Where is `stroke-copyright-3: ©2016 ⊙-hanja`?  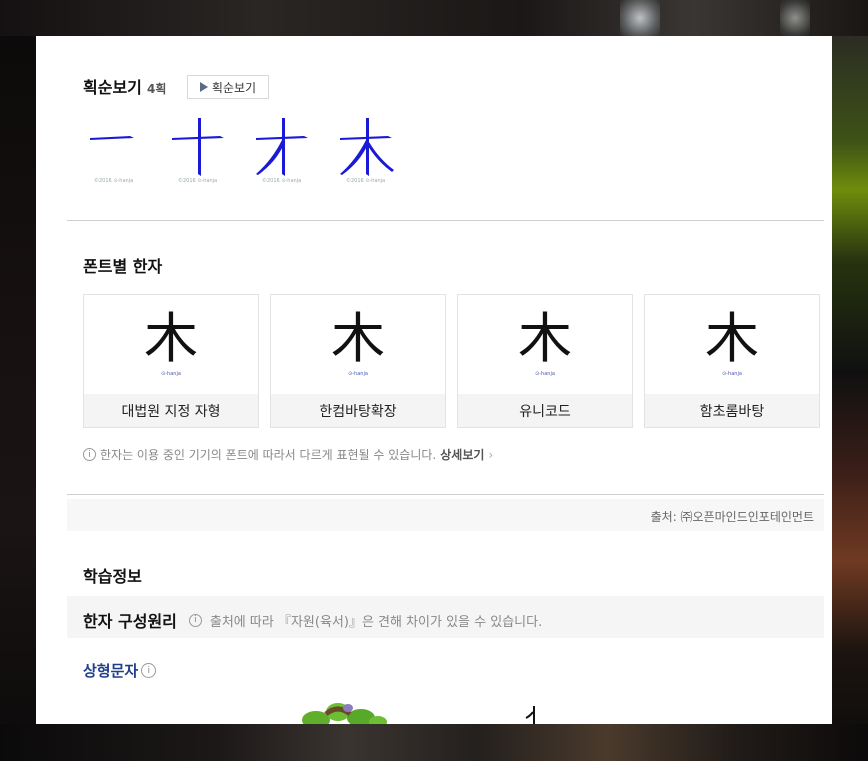 stroke-copyright-3: ©2016 ⊙-hanja is located at coordinates (282, 181).